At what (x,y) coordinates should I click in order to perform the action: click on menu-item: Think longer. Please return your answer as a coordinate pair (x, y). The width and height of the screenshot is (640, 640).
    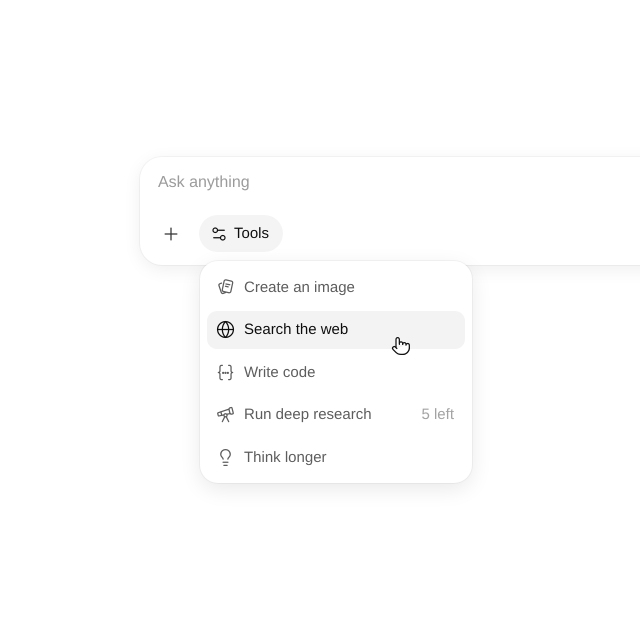
    Looking at the image, I should click on (336, 457).